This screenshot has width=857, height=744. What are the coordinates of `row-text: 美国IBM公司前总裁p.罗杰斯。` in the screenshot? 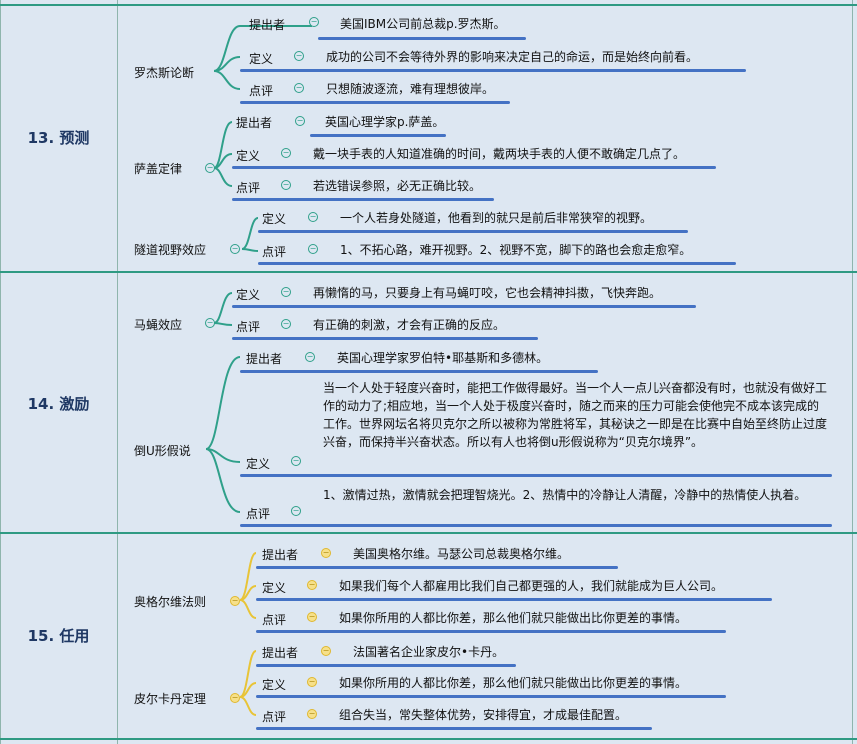 It's located at (423, 24).